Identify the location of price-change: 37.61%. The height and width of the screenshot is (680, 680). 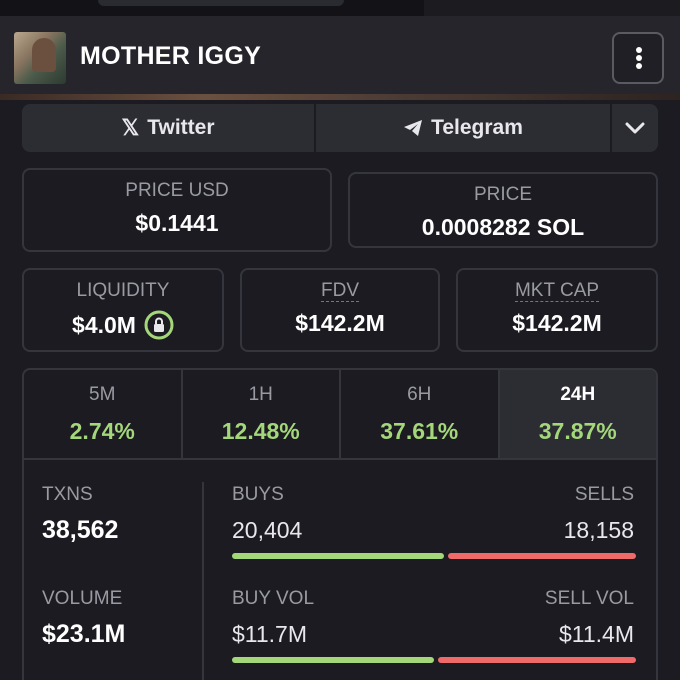
(419, 431).